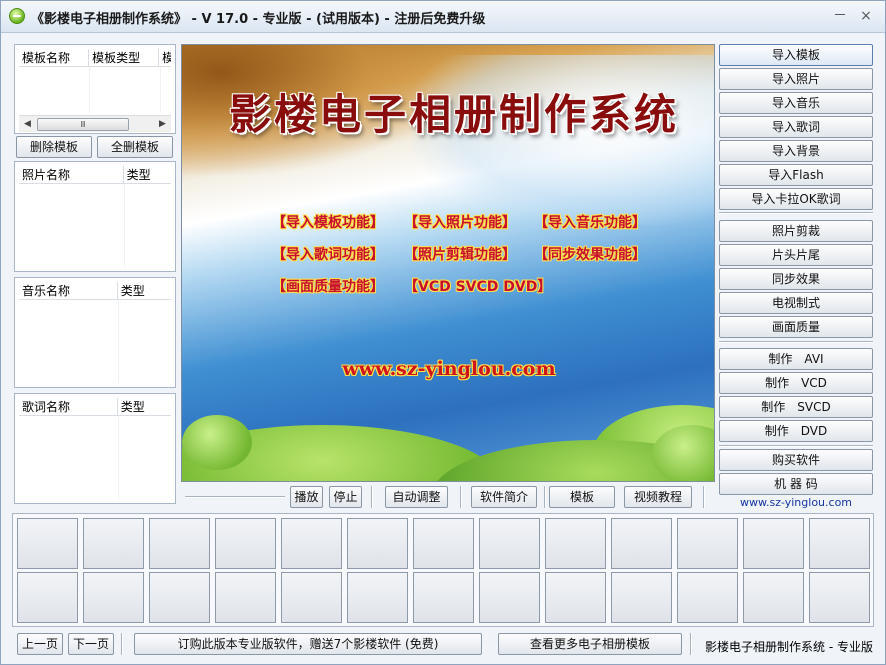 The width and height of the screenshot is (886, 665). What do you see at coordinates (796, 279) in the screenshot?
I see `sync-effect-button: 同步效果` at bounding box center [796, 279].